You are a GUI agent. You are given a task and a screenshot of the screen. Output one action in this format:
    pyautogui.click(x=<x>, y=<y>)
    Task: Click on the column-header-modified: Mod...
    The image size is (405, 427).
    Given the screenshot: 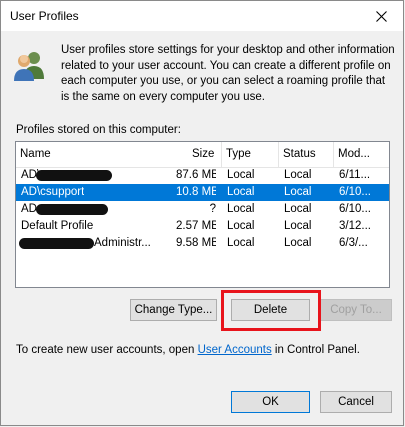 What is the action you would take?
    pyautogui.click(x=361, y=154)
    